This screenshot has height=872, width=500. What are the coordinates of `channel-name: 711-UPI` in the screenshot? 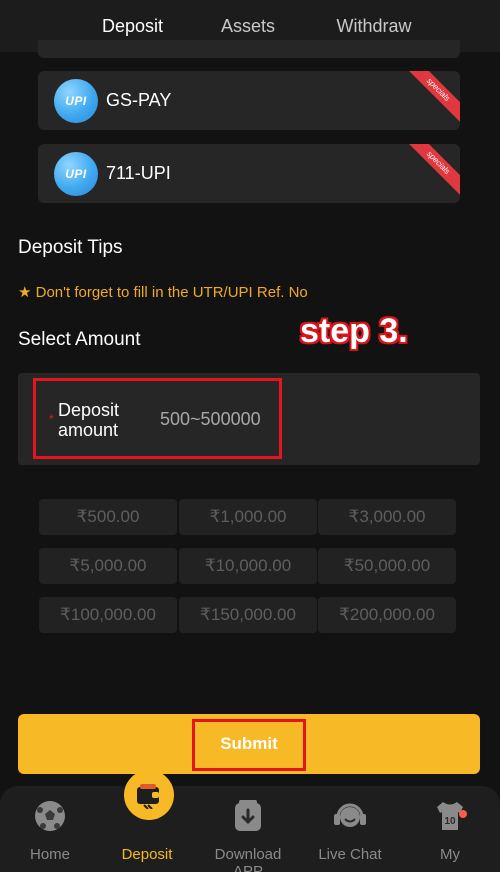 It's located at (138, 173).